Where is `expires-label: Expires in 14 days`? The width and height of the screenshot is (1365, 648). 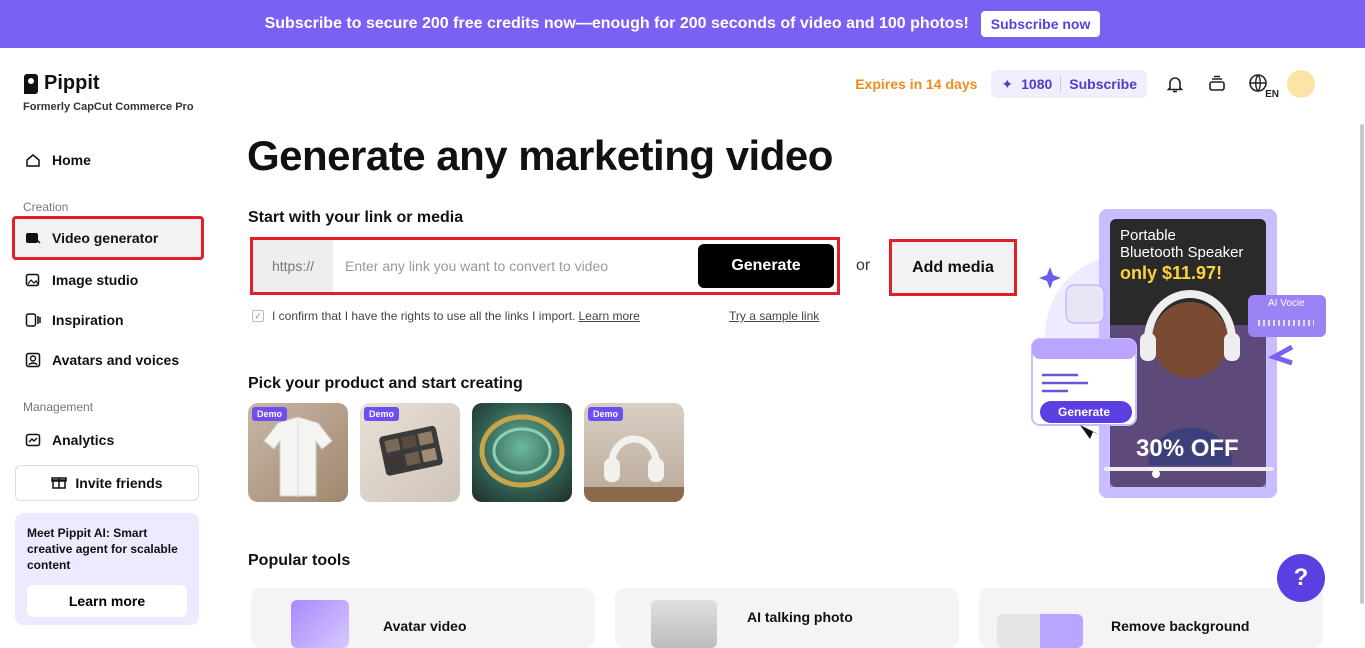 expires-label: Expires in 14 days is located at coordinates (916, 84).